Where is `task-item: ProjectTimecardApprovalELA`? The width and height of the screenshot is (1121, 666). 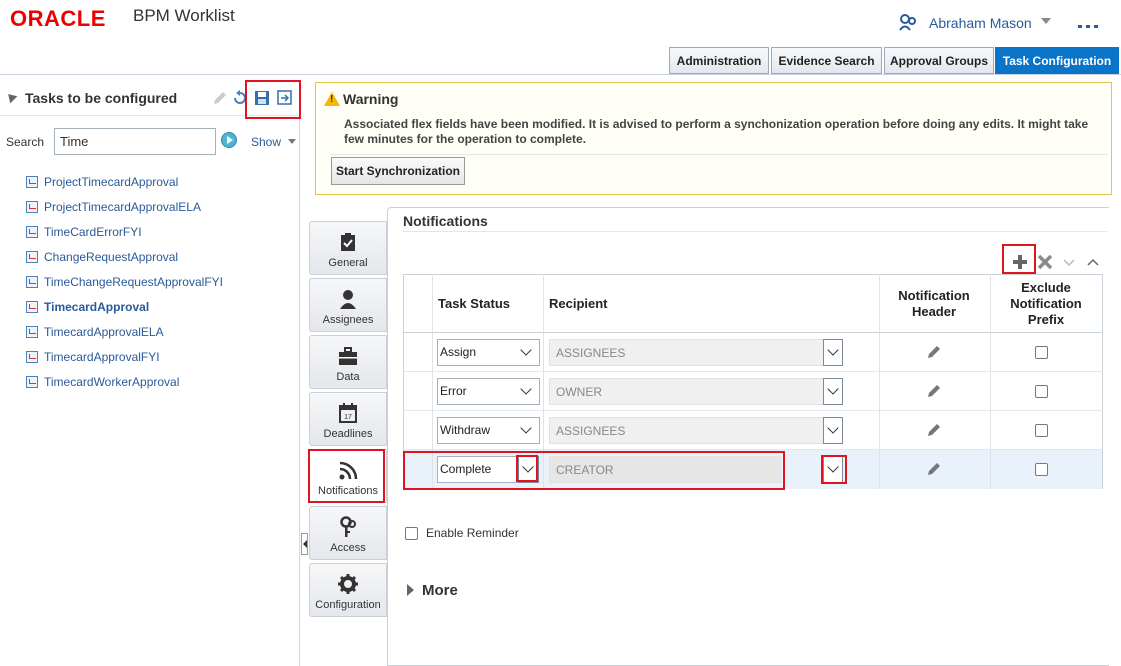
task-item: ProjectTimecardApprovalELA is located at coordinates (113, 207).